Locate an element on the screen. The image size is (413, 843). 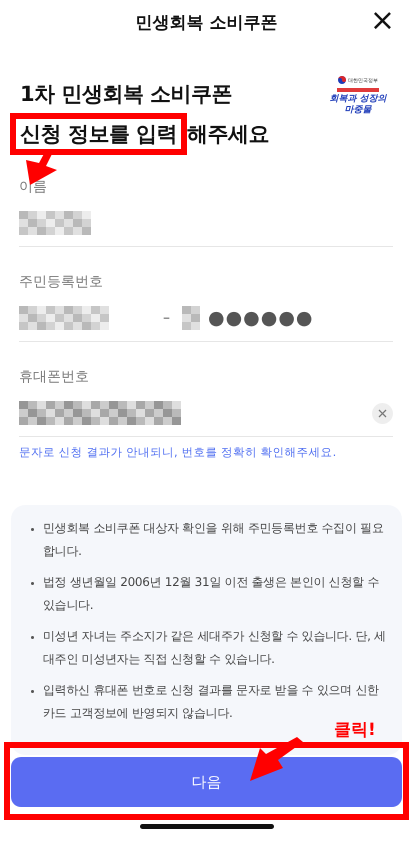
annotation-label: 클릭! is located at coordinates (355, 730).